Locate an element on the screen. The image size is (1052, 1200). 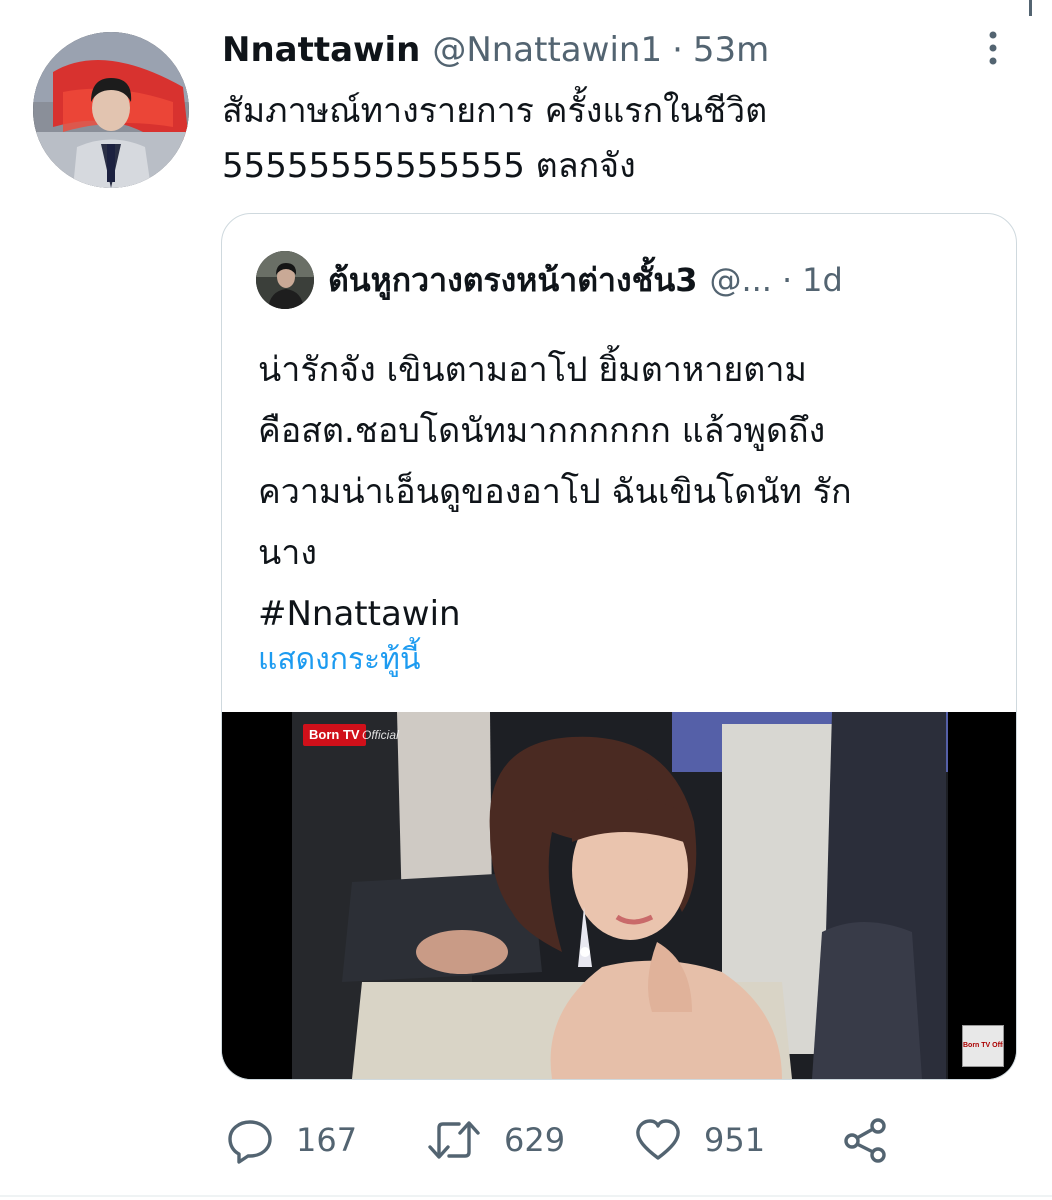
author-display-name: Nnattawin is located at coordinates (321, 50).